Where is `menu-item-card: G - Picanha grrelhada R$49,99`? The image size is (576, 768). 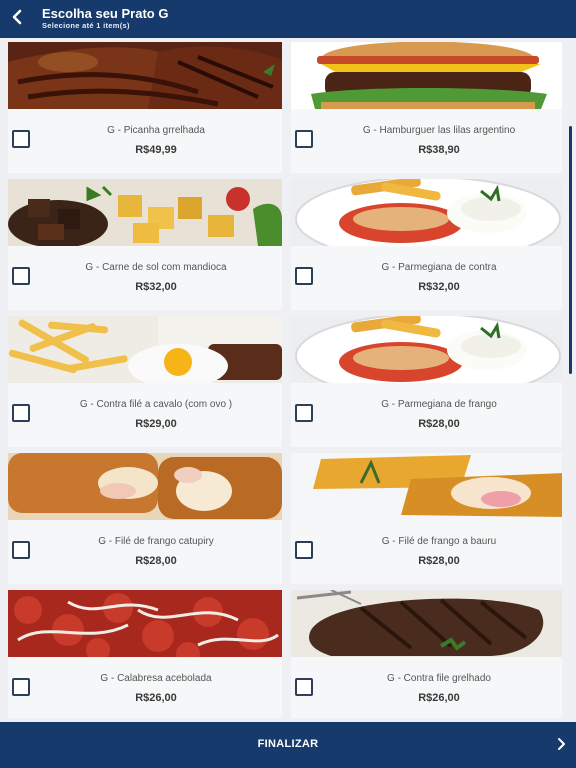
menu-item-card: G - Picanha grrelhada R$49,99 is located at coordinates (145, 107).